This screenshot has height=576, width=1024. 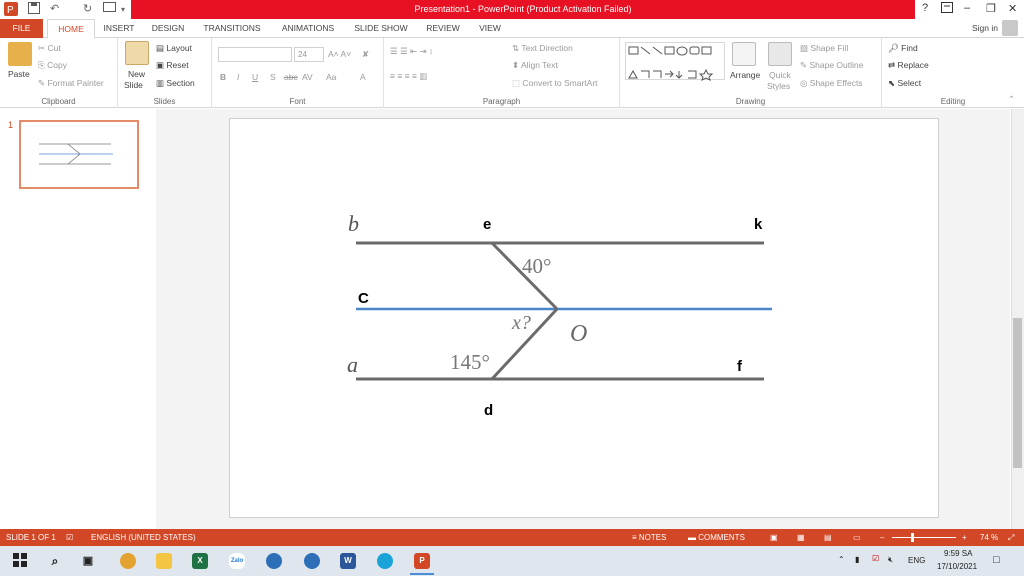 What do you see at coordinates (128, 561) in the screenshot?
I see `chrome-icon` at bounding box center [128, 561].